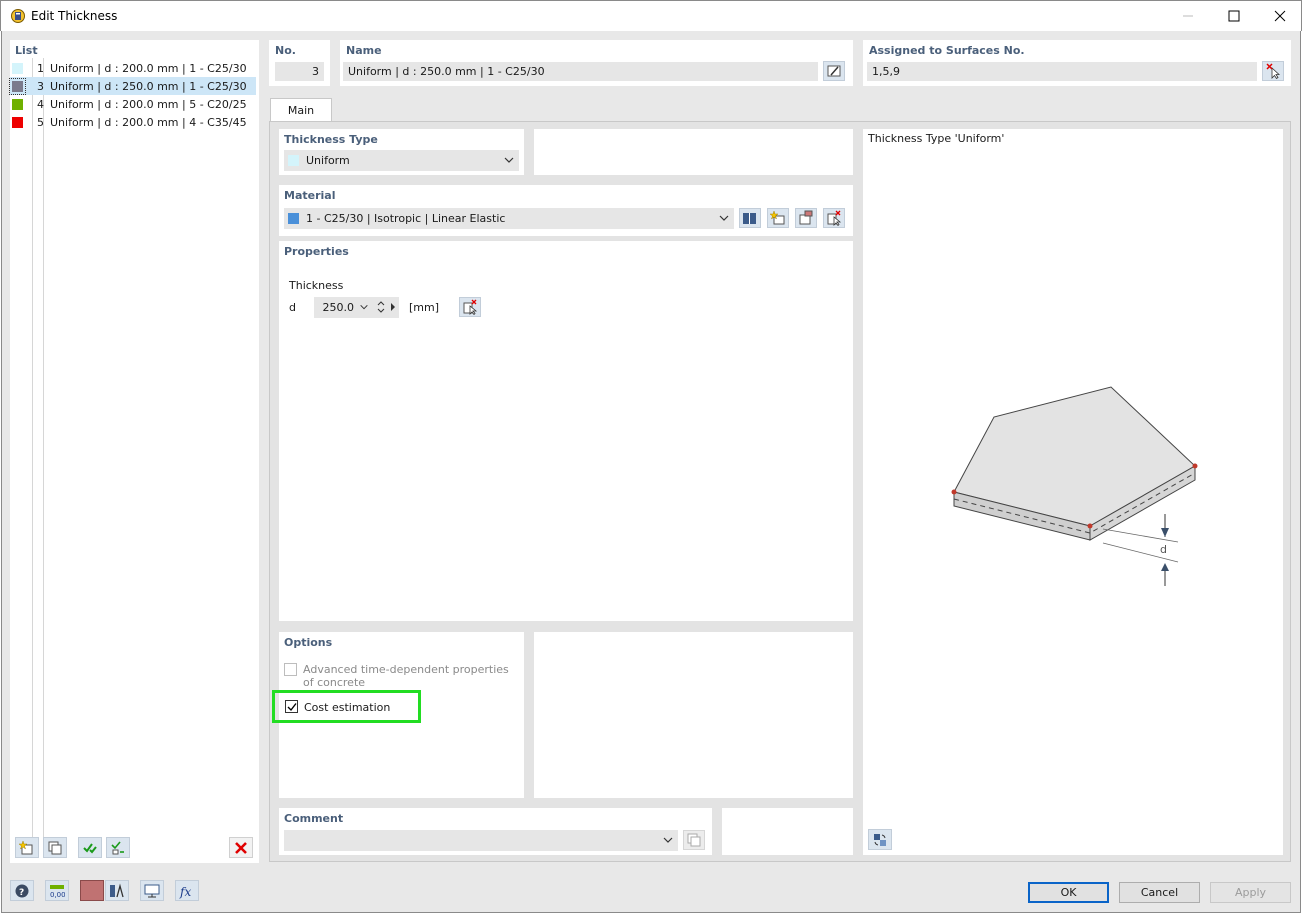  Describe the element at coordinates (74, 16) in the screenshot. I see `window-title: Edit Thickness` at that location.